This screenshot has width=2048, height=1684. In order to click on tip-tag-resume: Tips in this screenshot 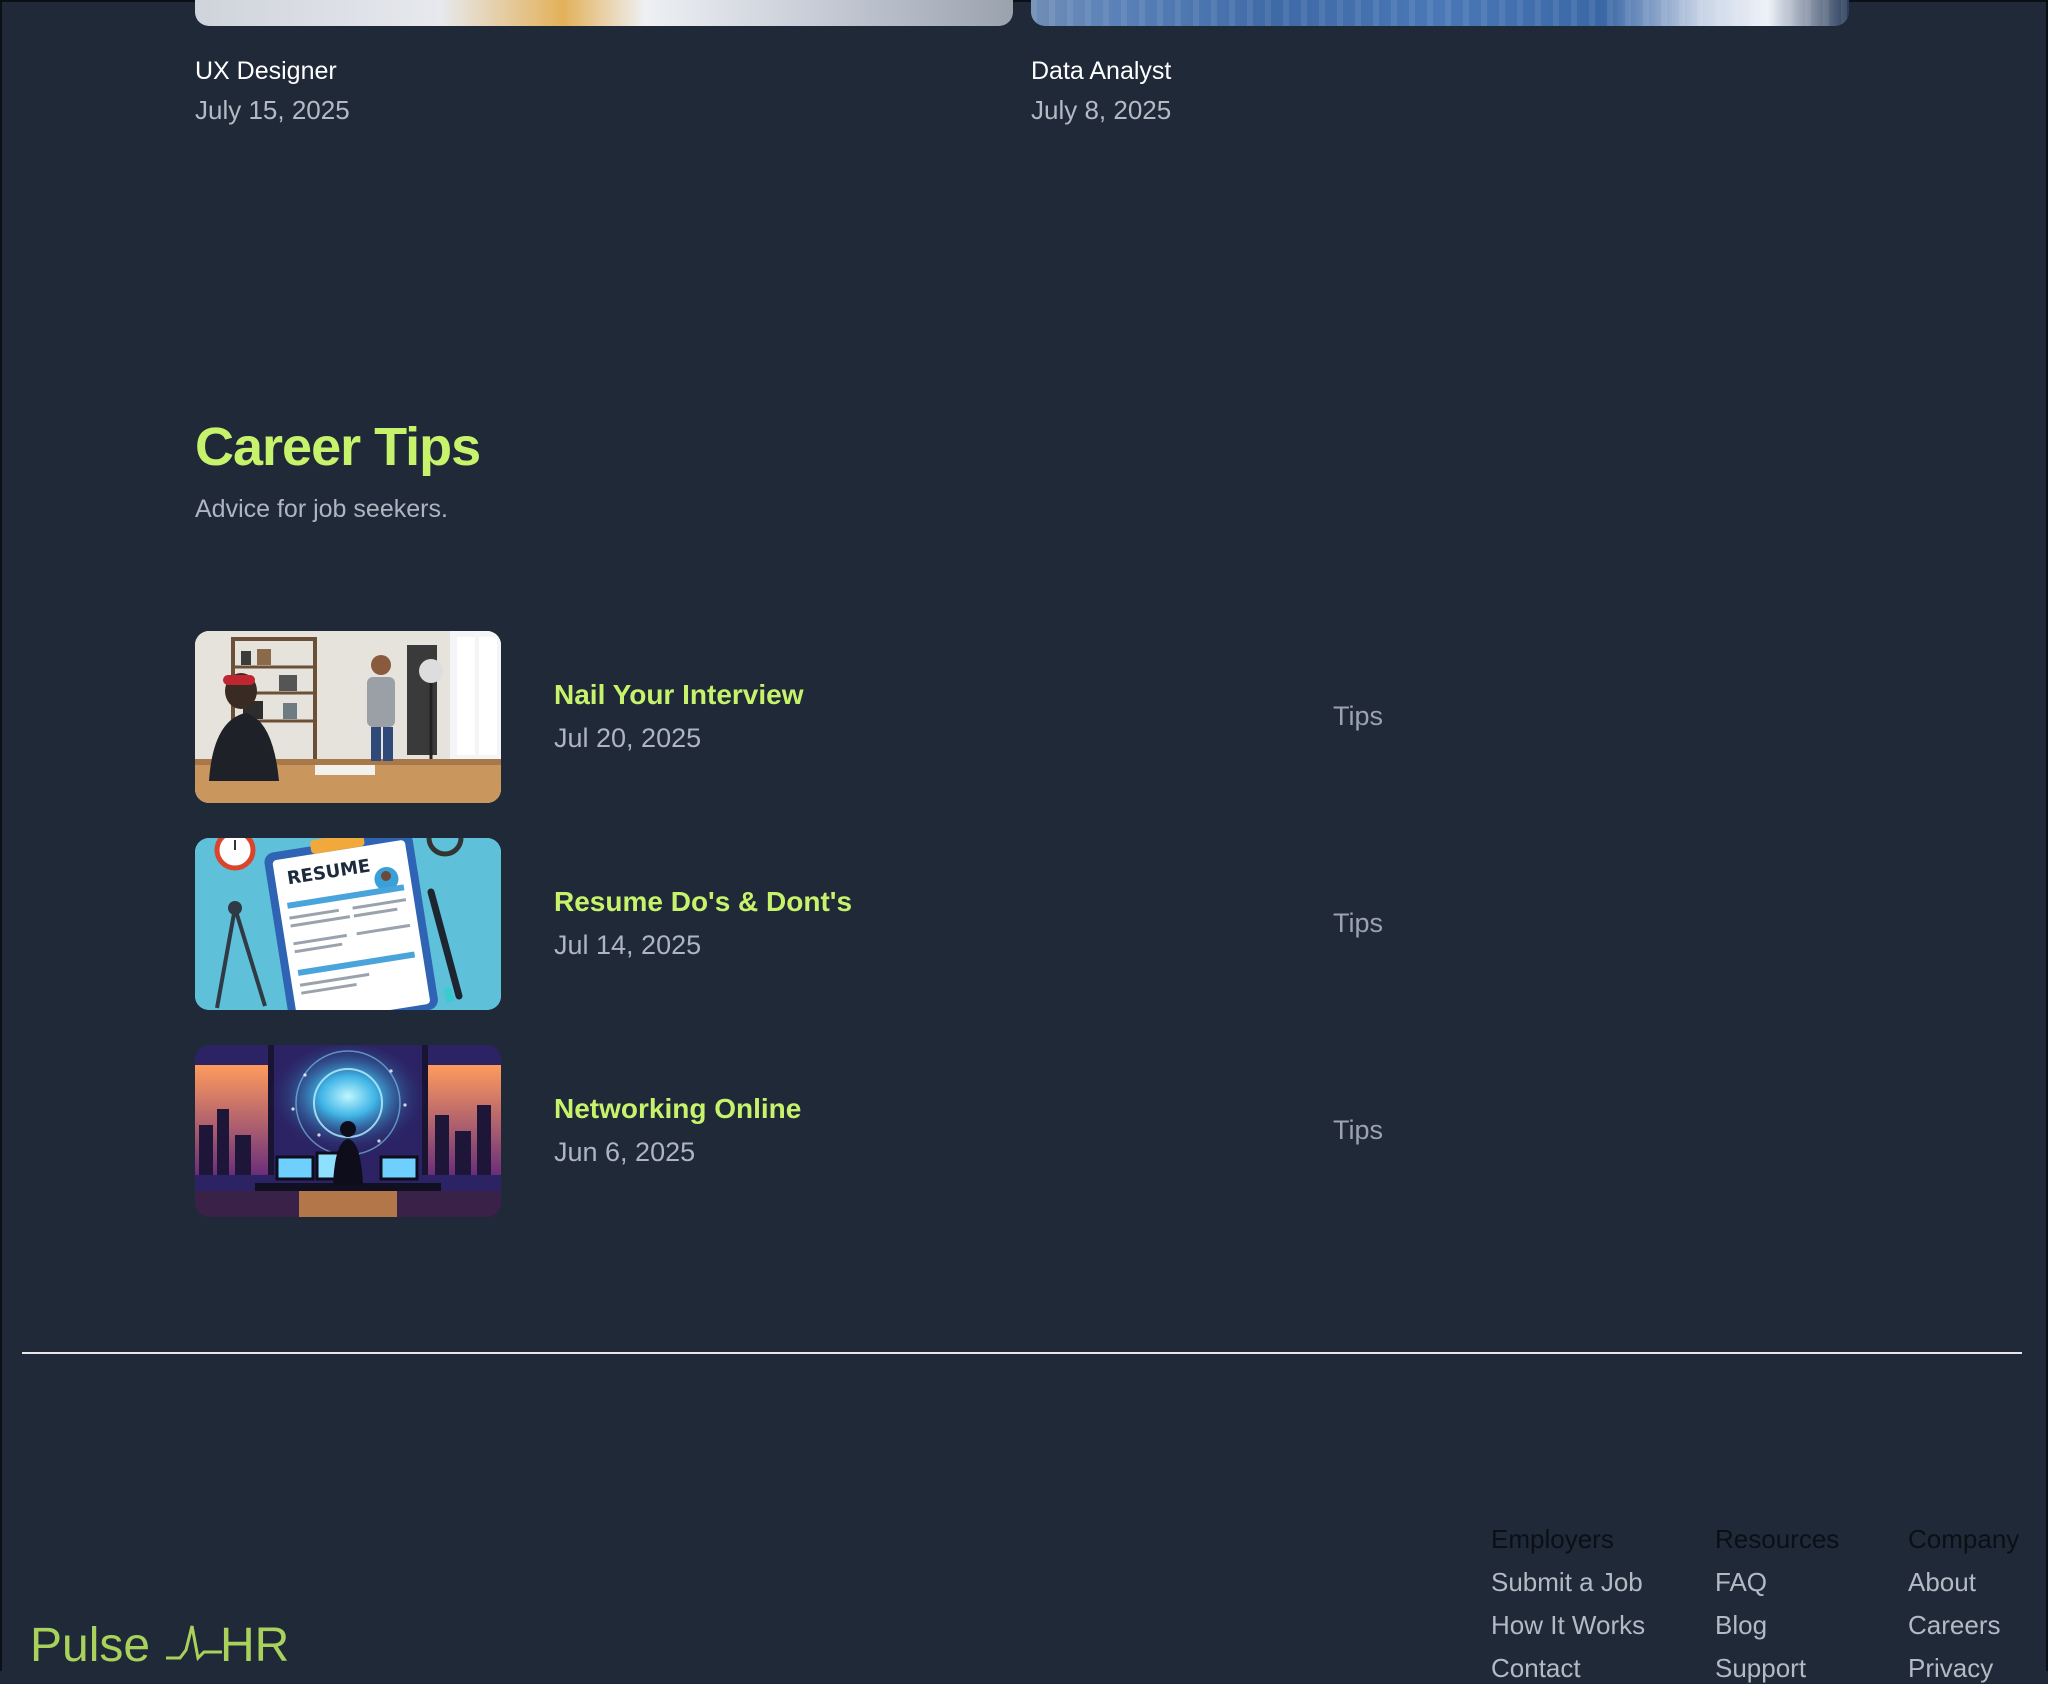, I will do `click(1358, 923)`.